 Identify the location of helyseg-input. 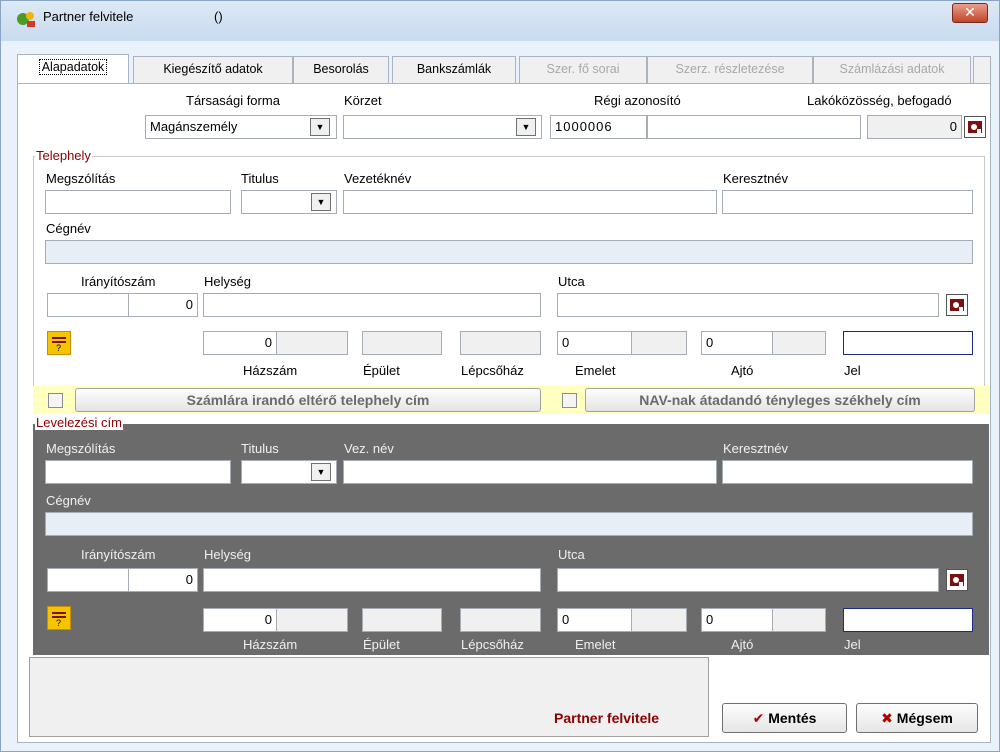
(372, 305).